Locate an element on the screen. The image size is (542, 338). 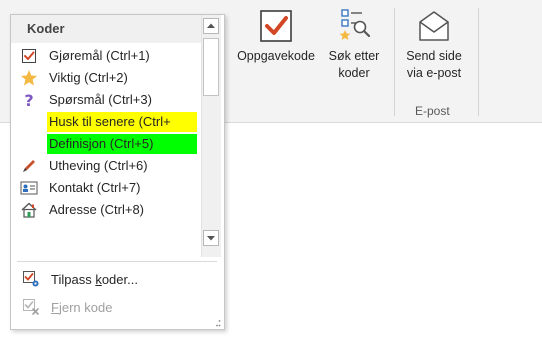
remove-tag-label-underlined: F is located at coordinates (55, 307).